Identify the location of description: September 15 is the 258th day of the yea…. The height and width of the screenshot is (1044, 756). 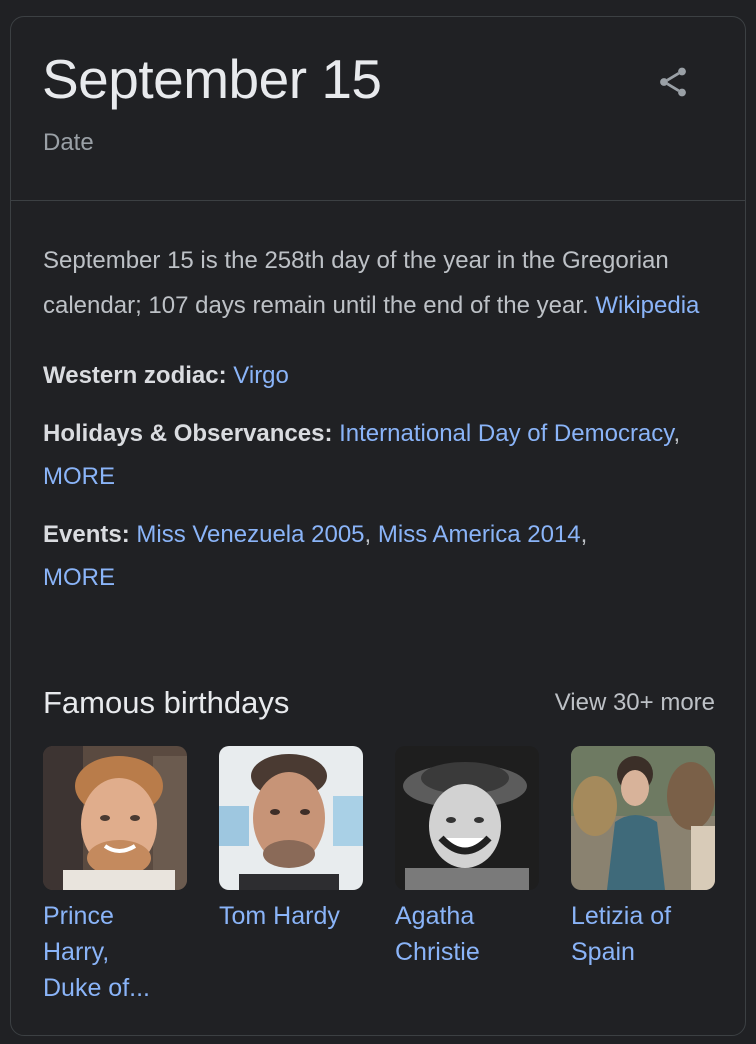
(379, 283).